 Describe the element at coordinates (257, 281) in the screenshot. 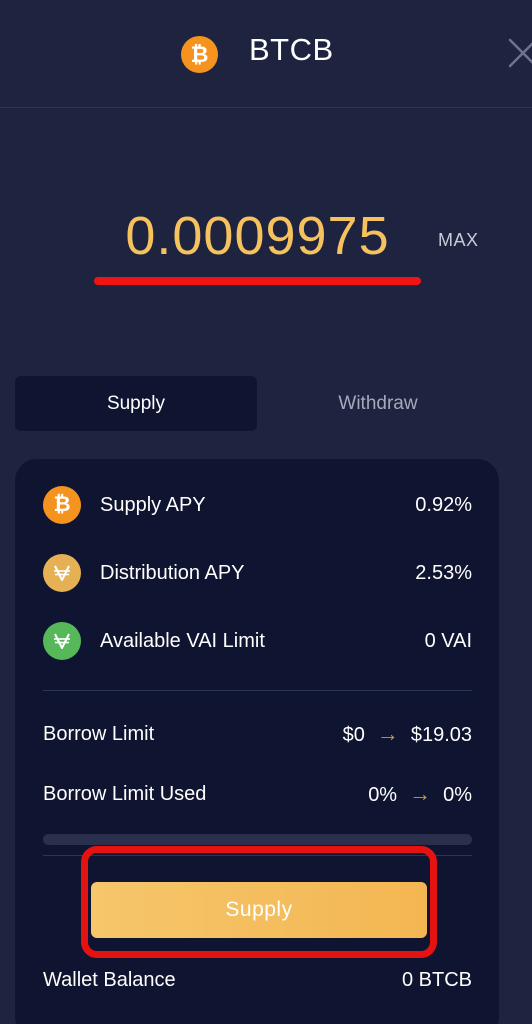

I see `amount-highlight-underline` at that location.